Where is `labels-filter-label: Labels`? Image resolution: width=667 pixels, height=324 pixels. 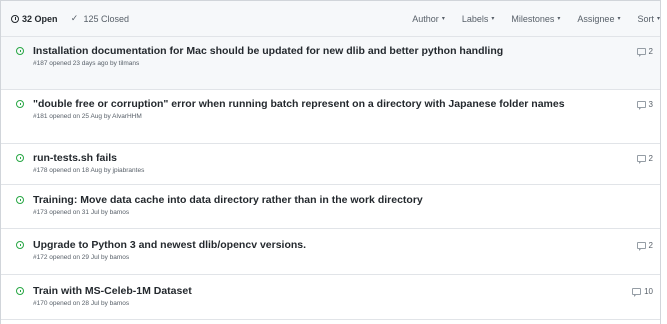
labels-filter-label: Labels is located at coordinates (475, 18).